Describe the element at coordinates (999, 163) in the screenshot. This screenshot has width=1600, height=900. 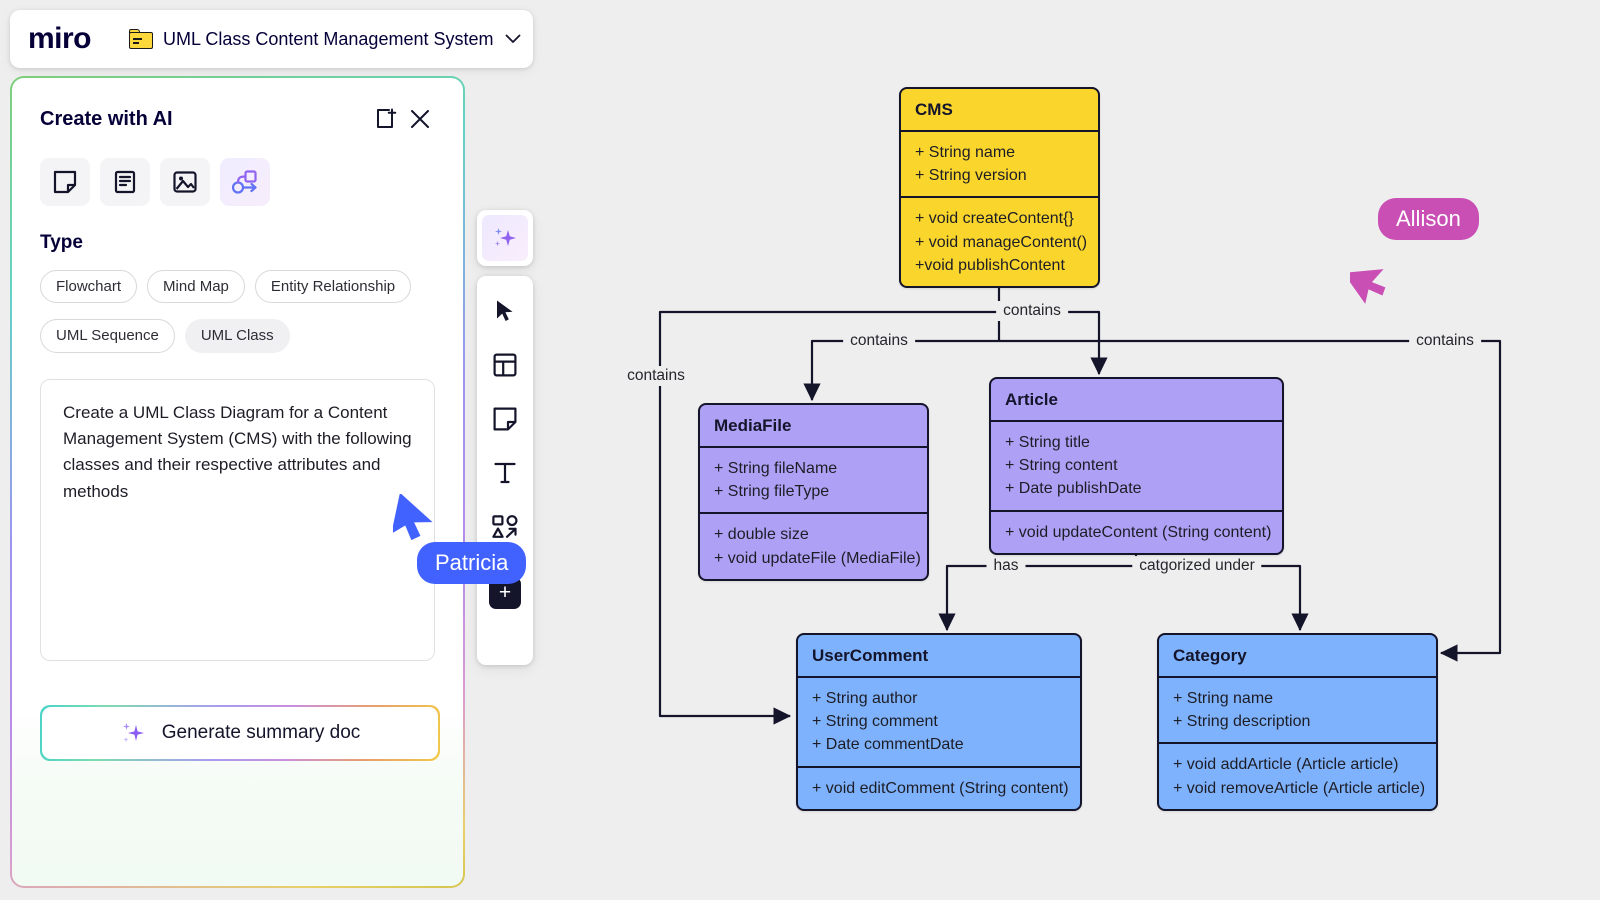
I see `uml-attributes: + String name + String version` at that location.